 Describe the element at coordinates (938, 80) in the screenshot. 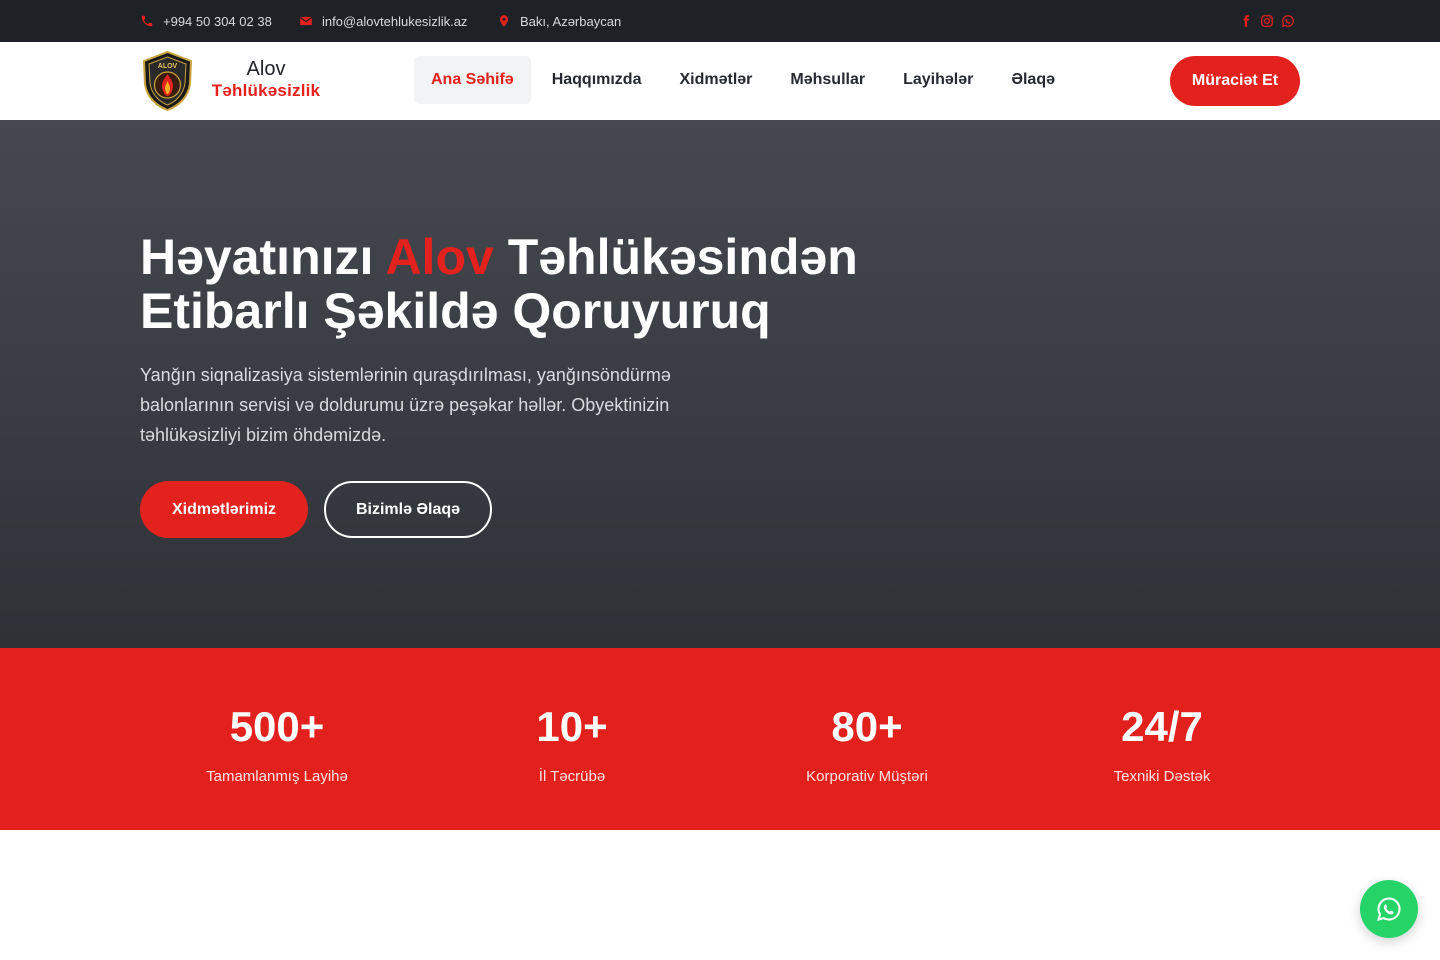

I see `nav-item-projects: Layihələr` at that location.